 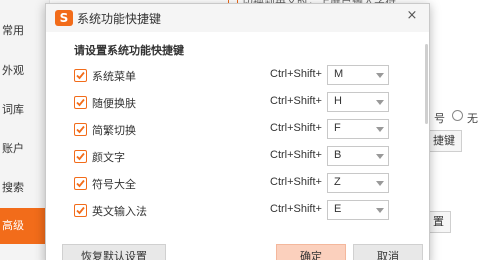 I want to click on shortcut-name: 简繁切换, so click(x=114, y=130).